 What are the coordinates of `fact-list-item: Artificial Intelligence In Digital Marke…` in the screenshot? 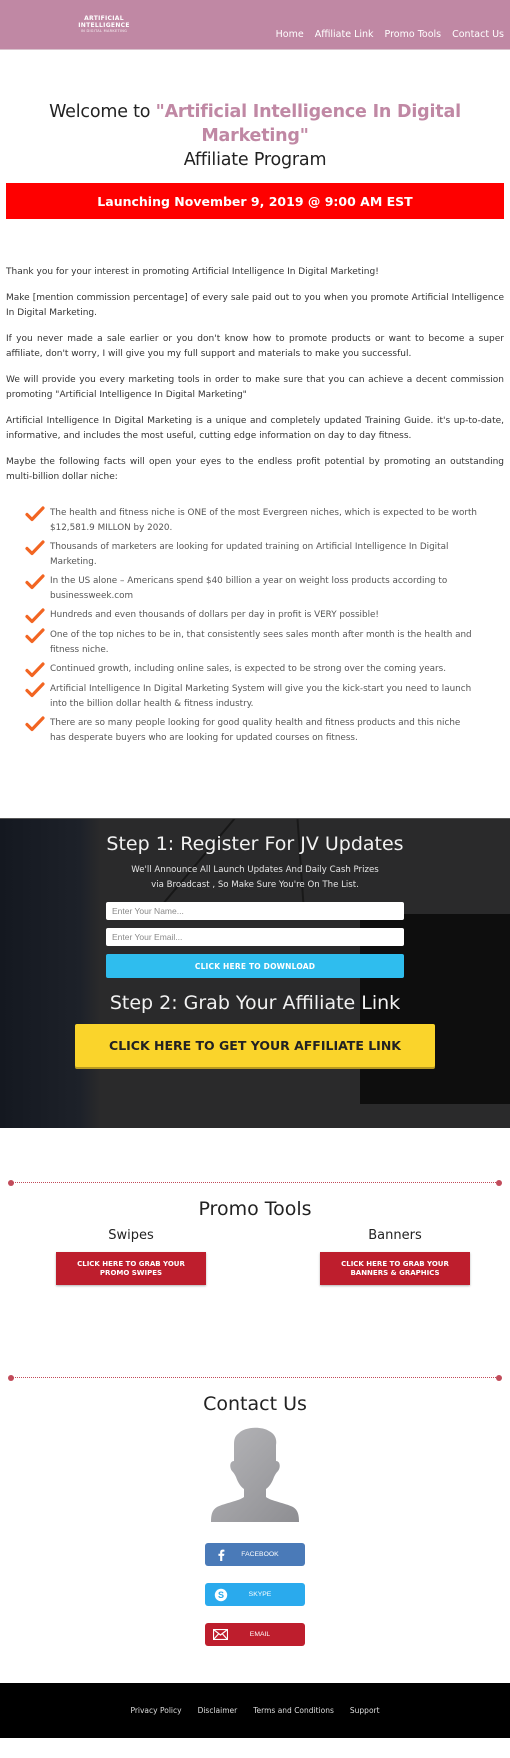 It's located at (255, 697).